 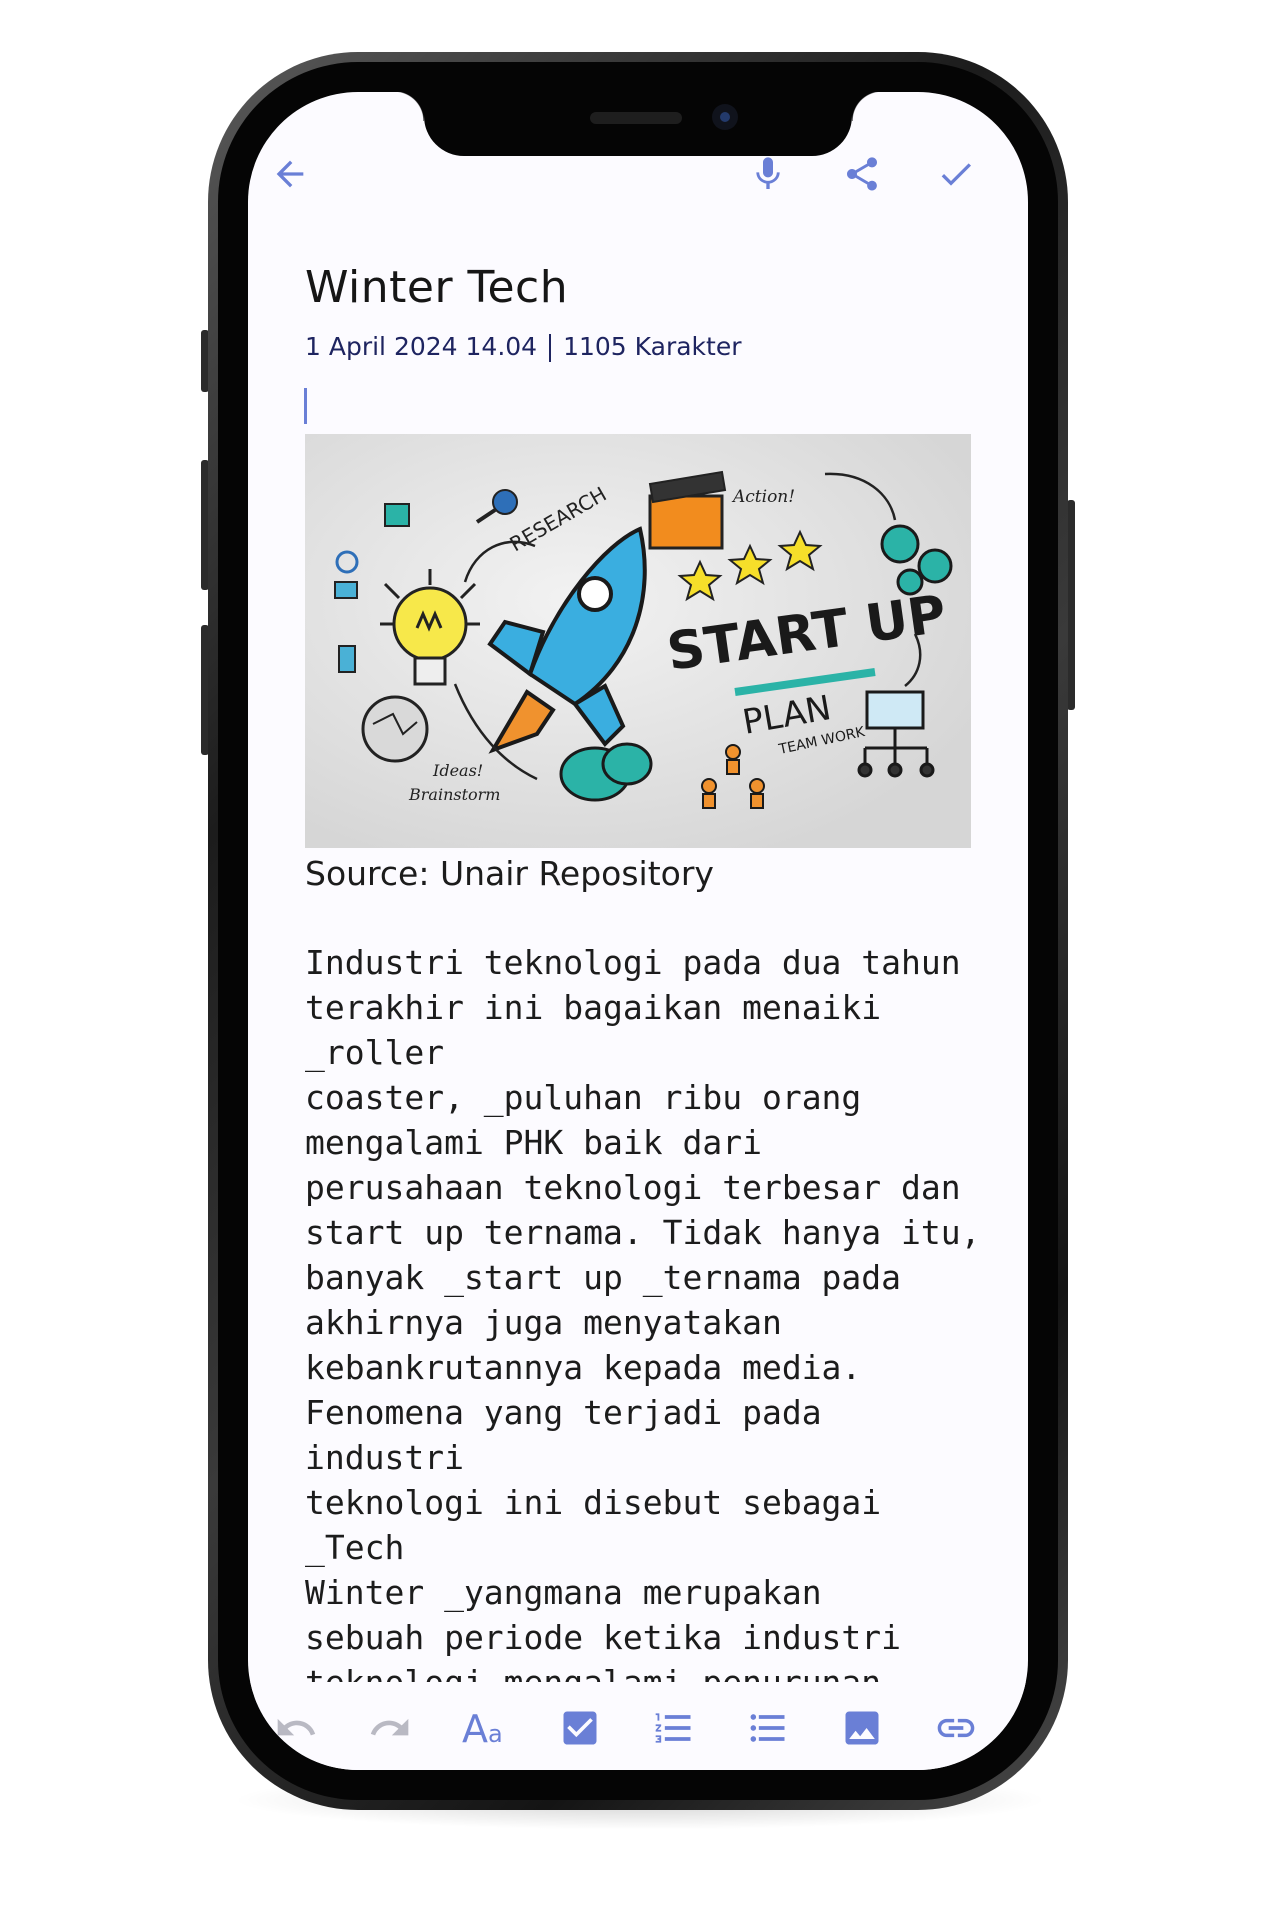 What do you see at coordinates (956, 174) in the screenshot?
I see `checkmark-icon` at bounding box center [956, 174].